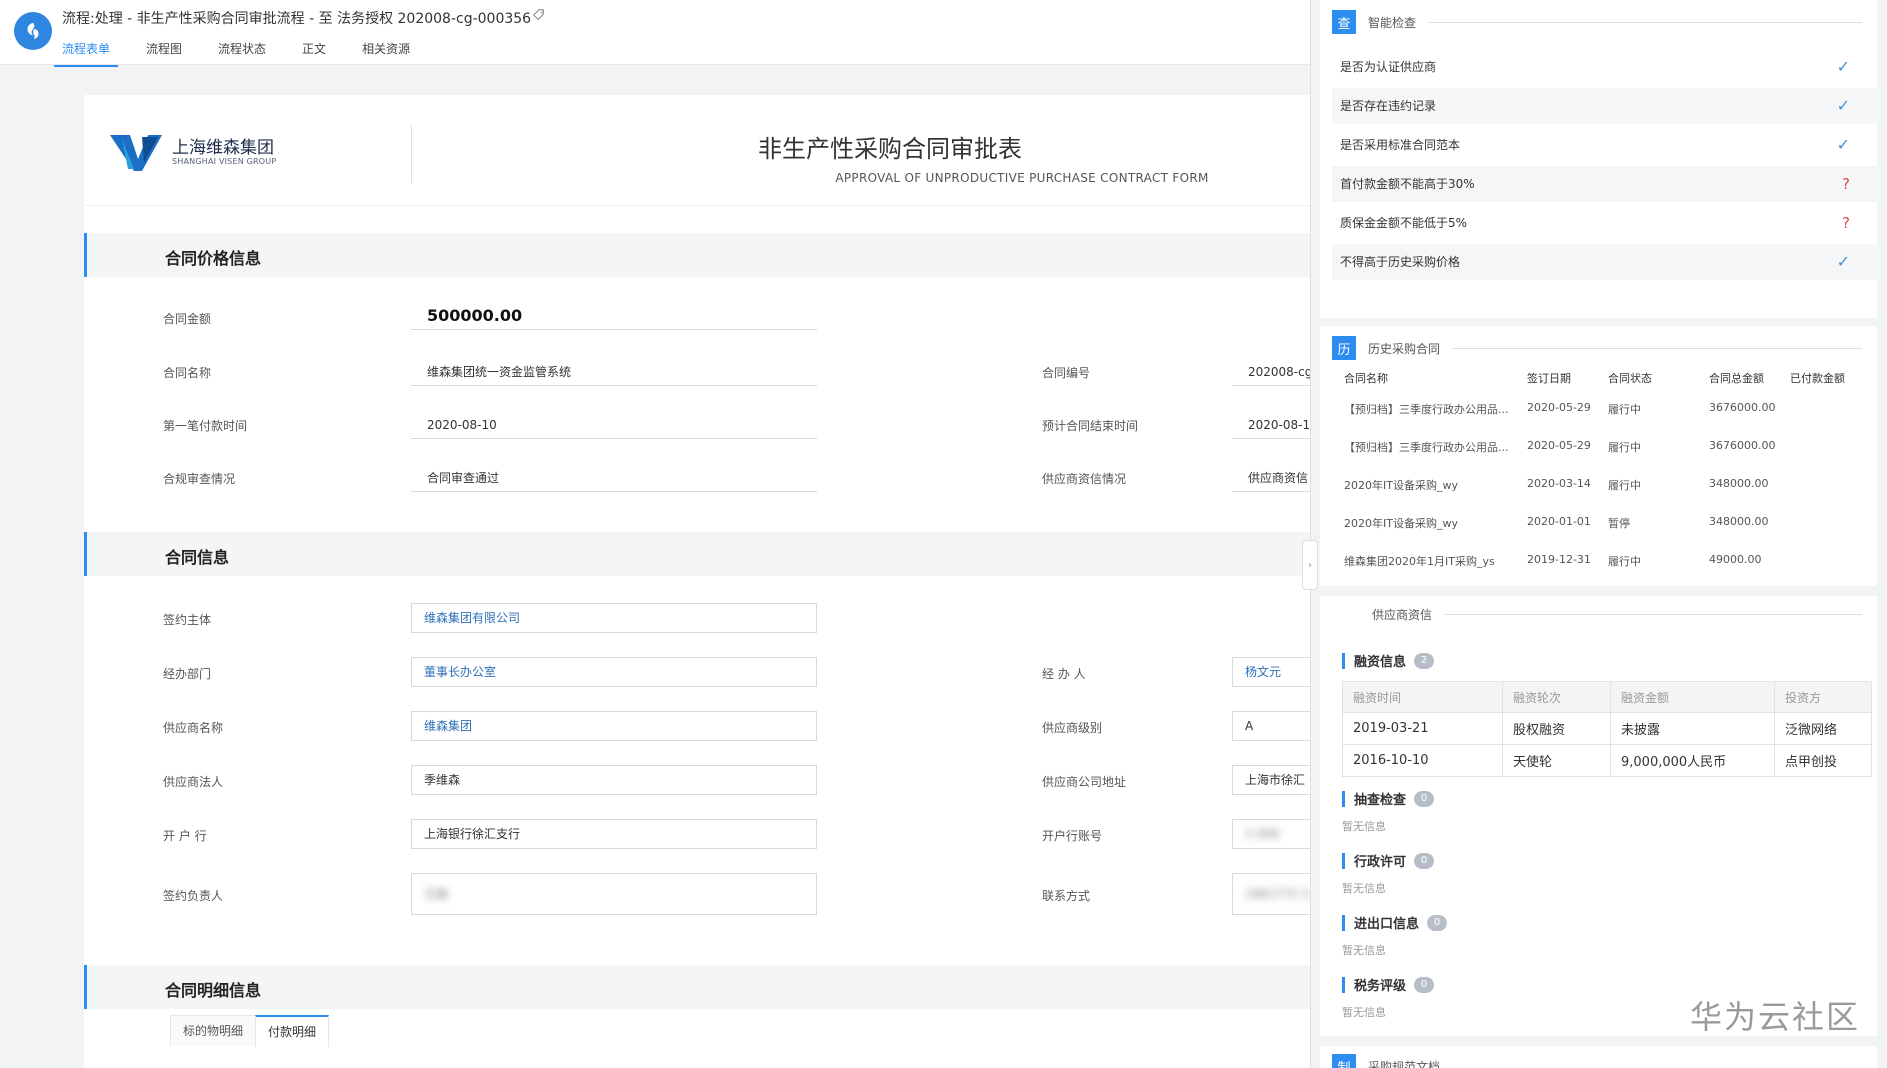 This screenshot has height=1068, width=1887. Describe the element at coordinates (1271, 672) in the screenshot. I see `handler-field: 杨文元` at that location.